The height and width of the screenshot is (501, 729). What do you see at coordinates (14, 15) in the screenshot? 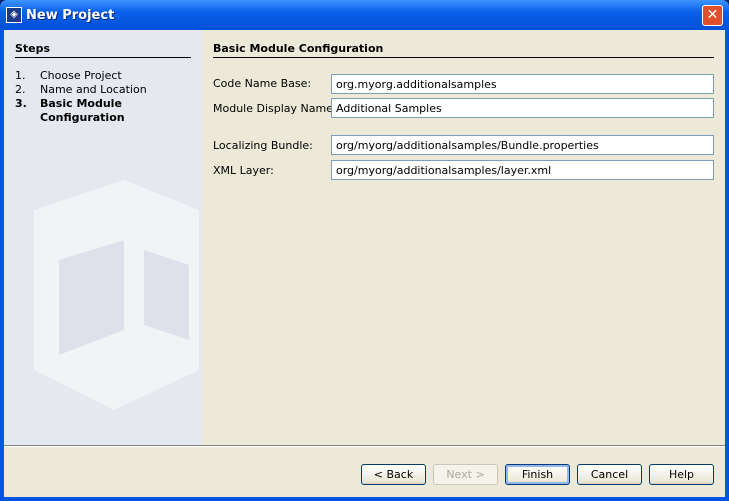
I see `netbeans-cube-icon: ◈` at bounding box center [14, 15].